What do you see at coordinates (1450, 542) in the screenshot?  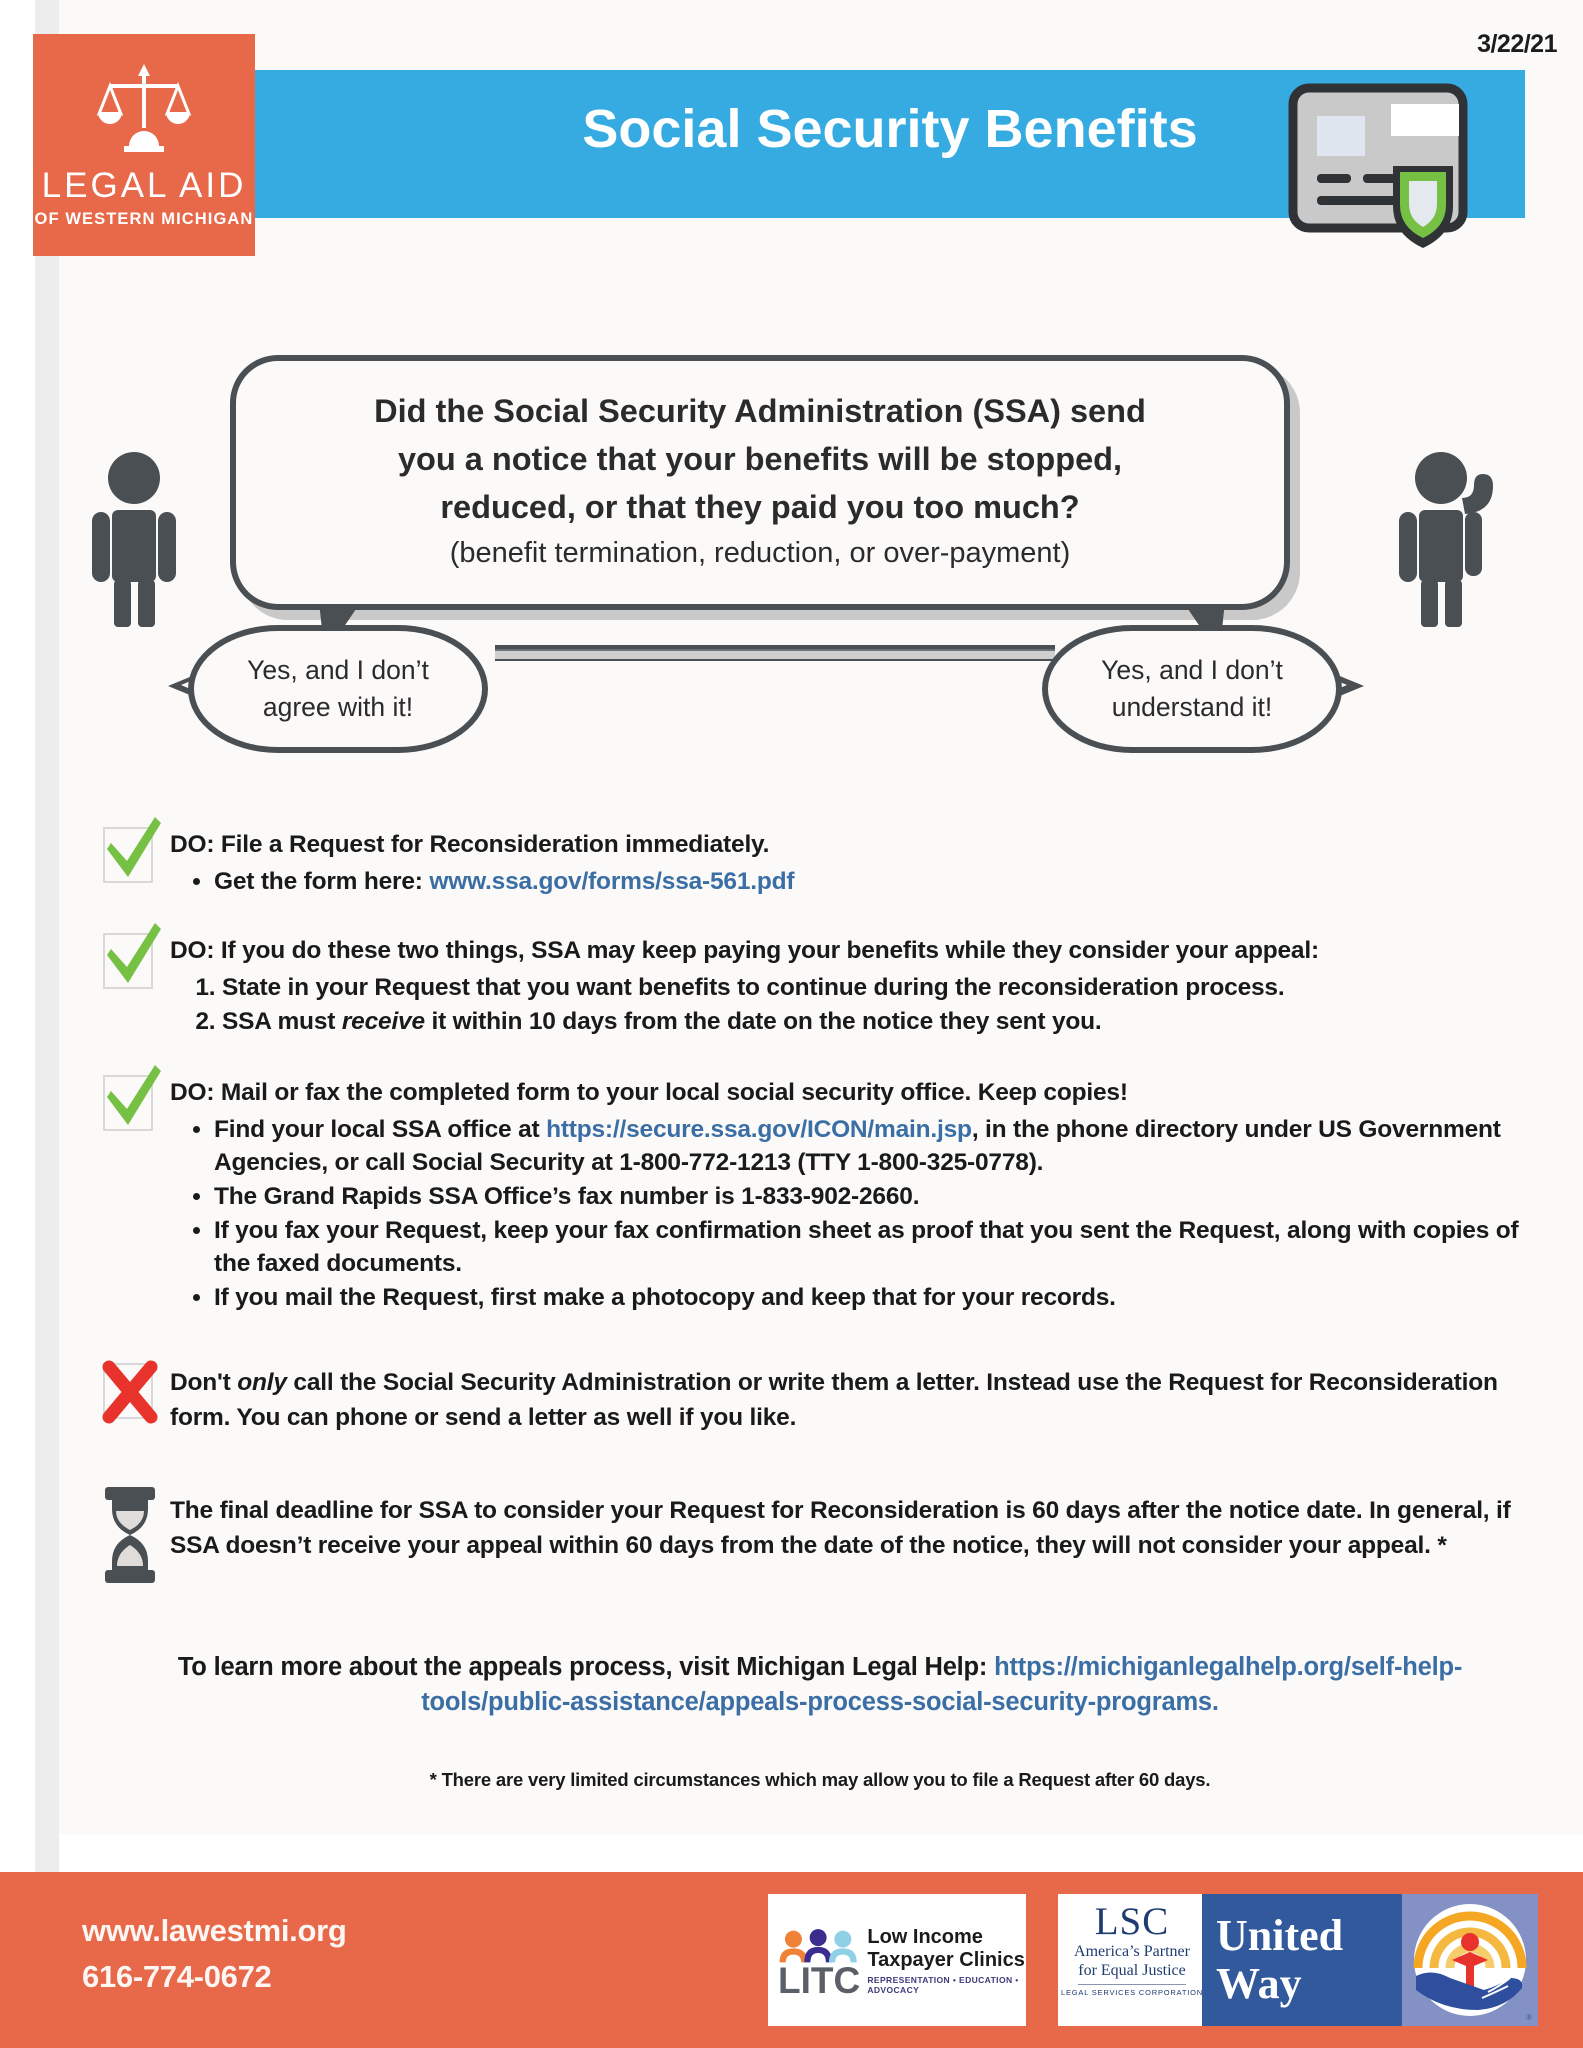 I see `person-right-icon` at bounding box center [1450, 542].